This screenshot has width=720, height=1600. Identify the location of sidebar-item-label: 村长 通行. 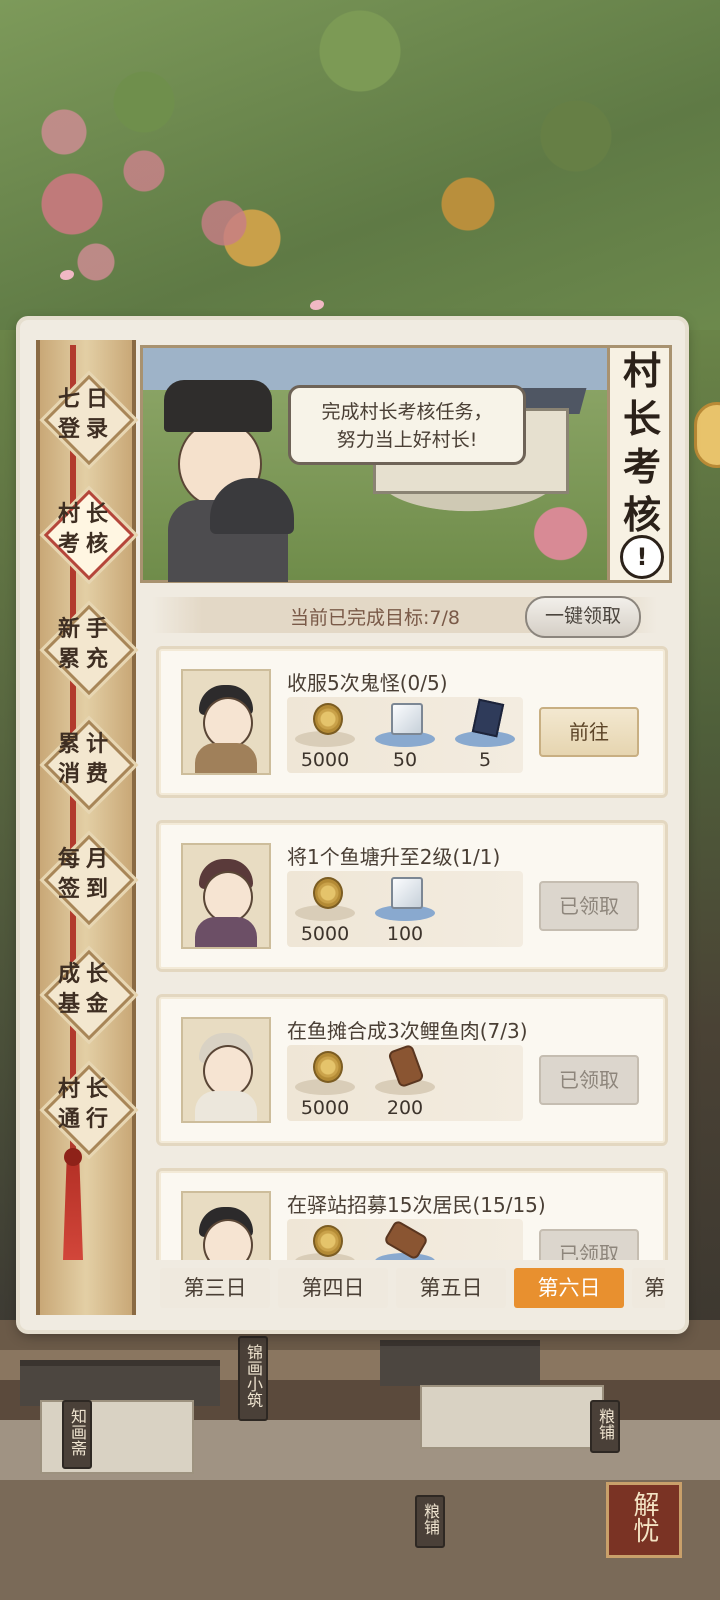
(86, 1104).